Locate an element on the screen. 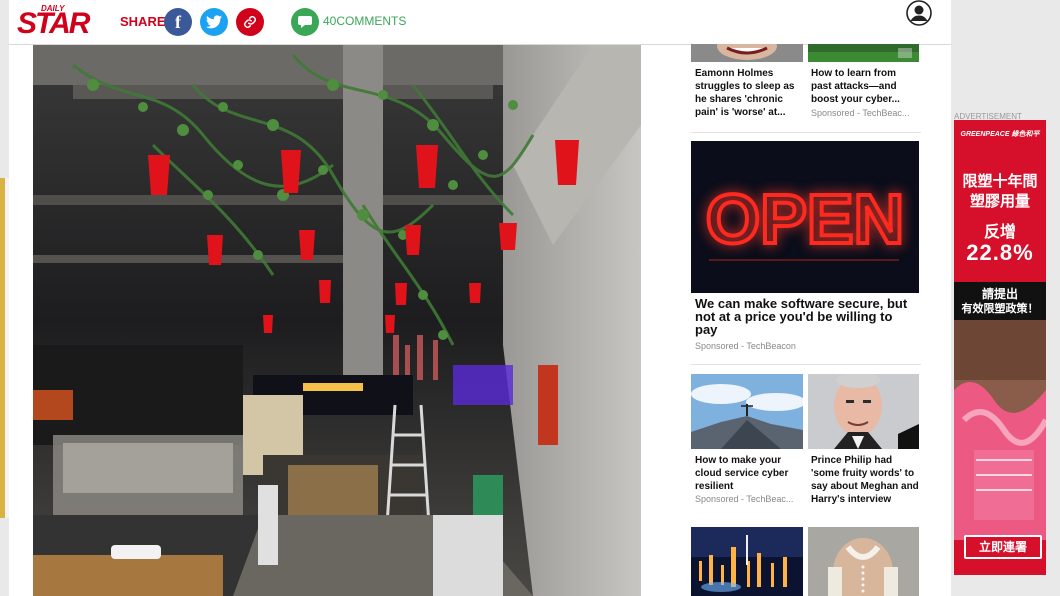 This screenshot has width=1060, height=596. ad-percent: 22.8% is located at coordinates (1000, 252).